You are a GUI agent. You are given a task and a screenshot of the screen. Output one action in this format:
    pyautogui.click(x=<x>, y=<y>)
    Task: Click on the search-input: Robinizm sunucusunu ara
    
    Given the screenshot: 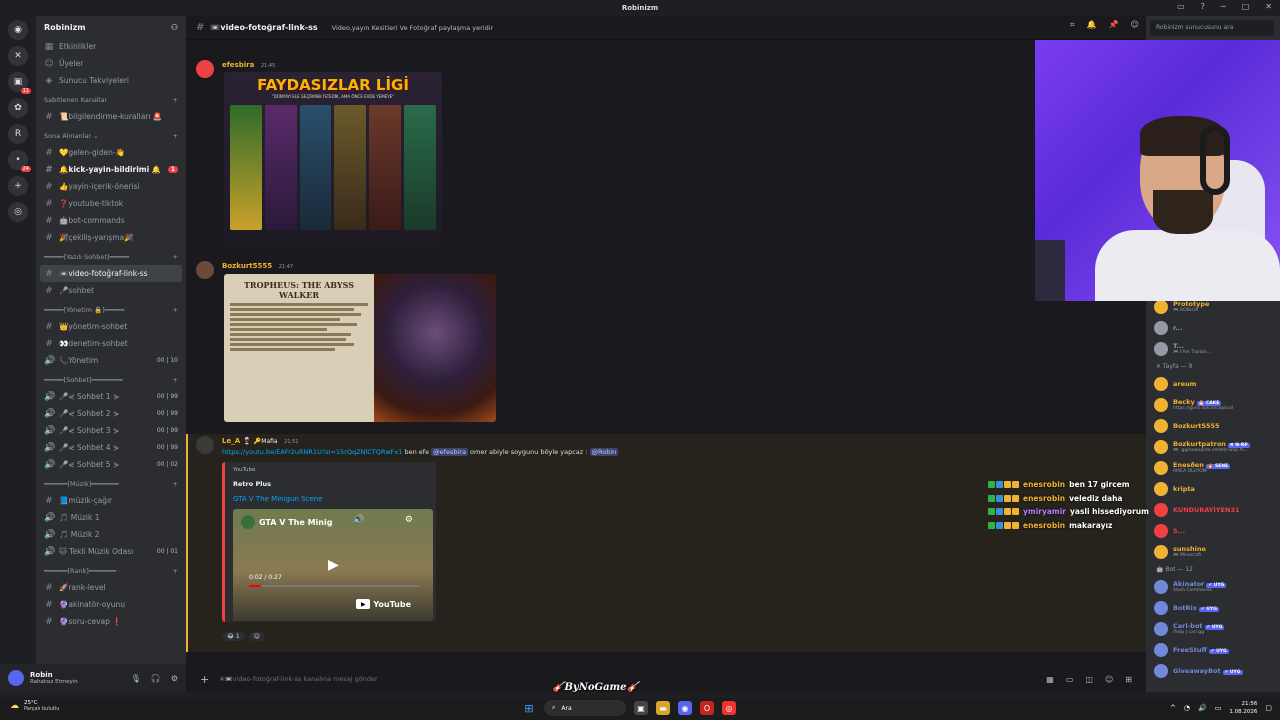 What is the action you would take?
    pyautogui.click(x=1212, y=28)
    